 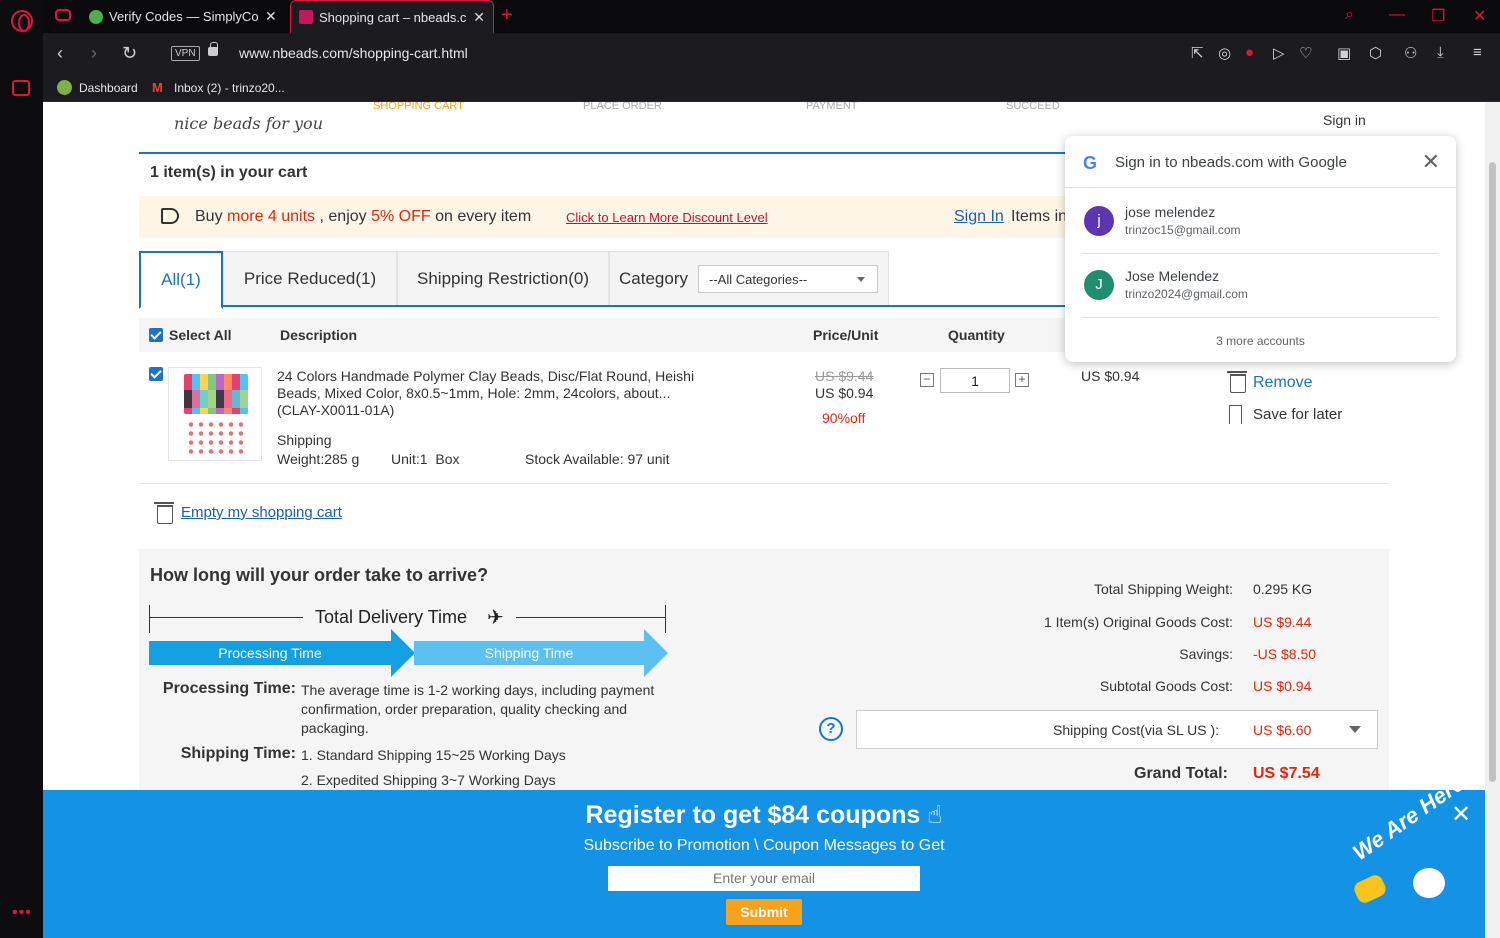 I want to click on new-tab-icon: +, so click(x=507, y=15).